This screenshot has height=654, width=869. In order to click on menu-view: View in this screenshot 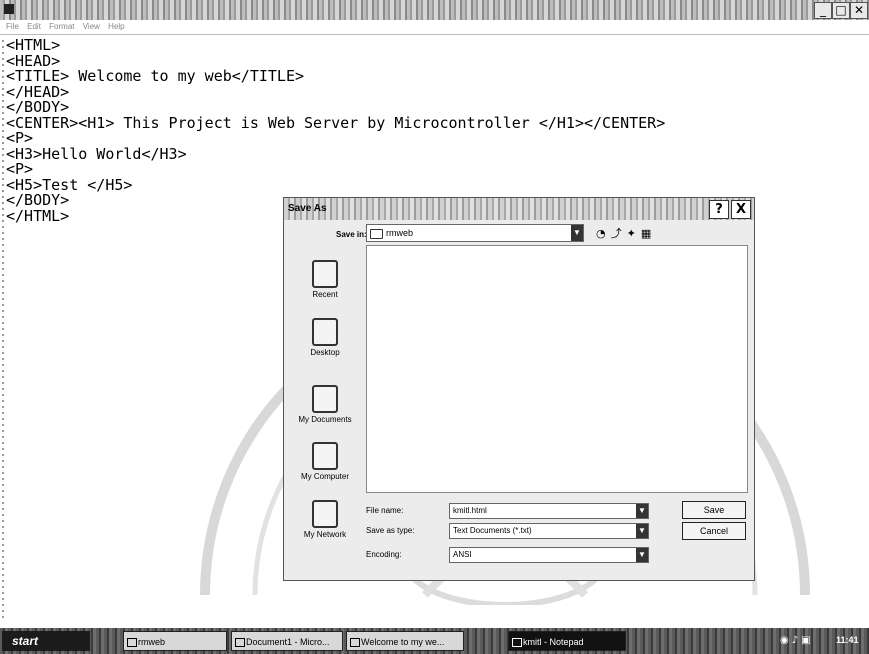, I will do `click(91, 26)`.